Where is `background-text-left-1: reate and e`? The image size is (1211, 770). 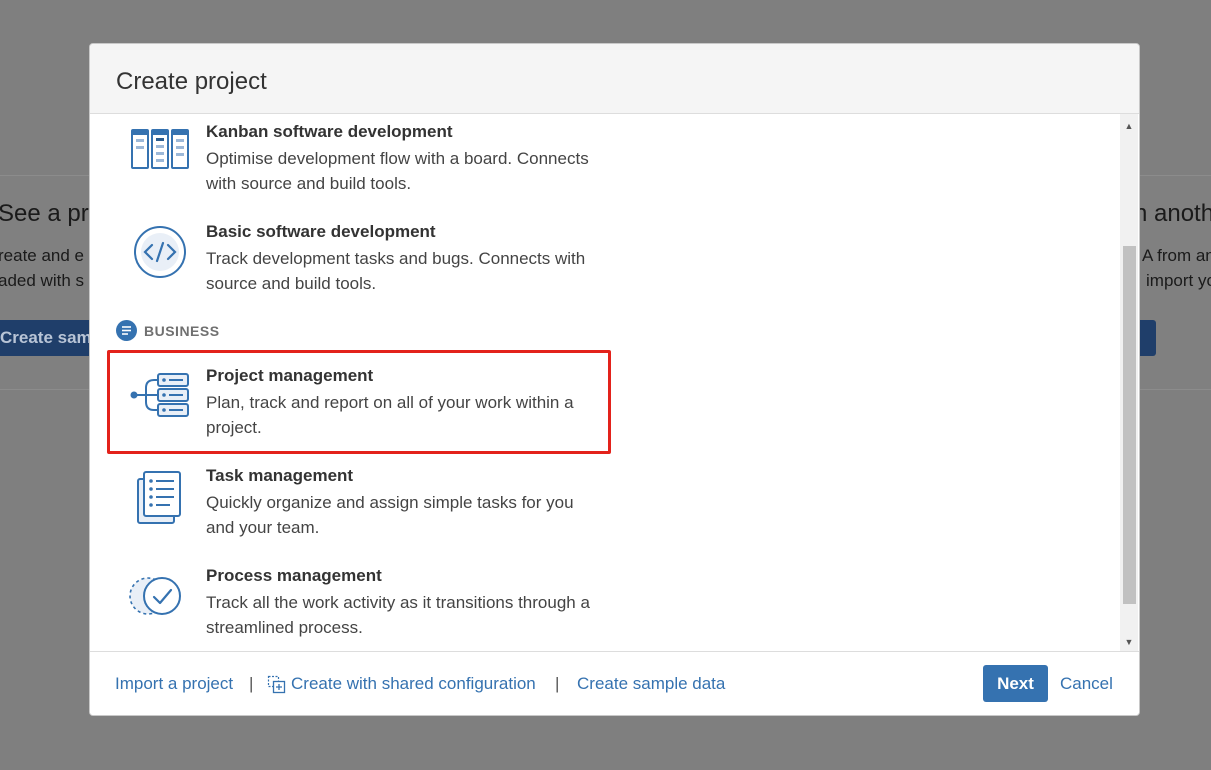
background-text-left-1: reate and e is located at coordinates (42, 255).